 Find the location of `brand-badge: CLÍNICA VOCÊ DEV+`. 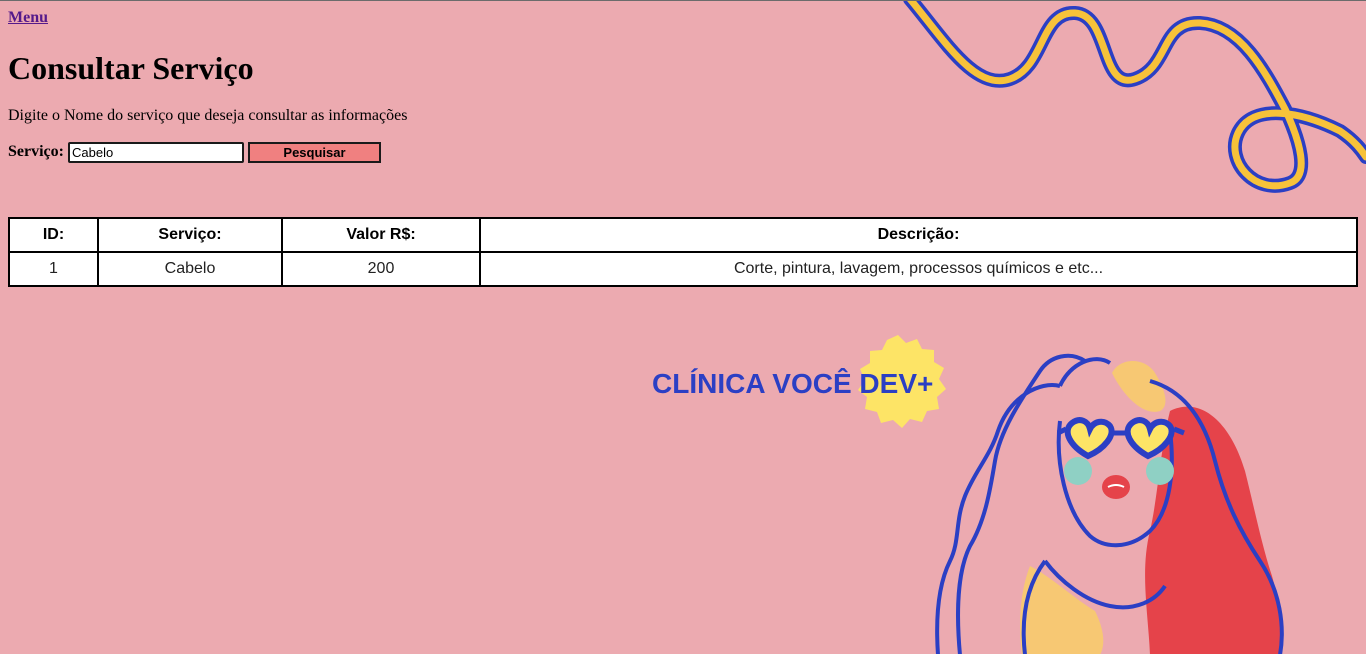

brand-badge: CLÍNICA VOCÊ DEV+ is located at coordinates (799, 381).